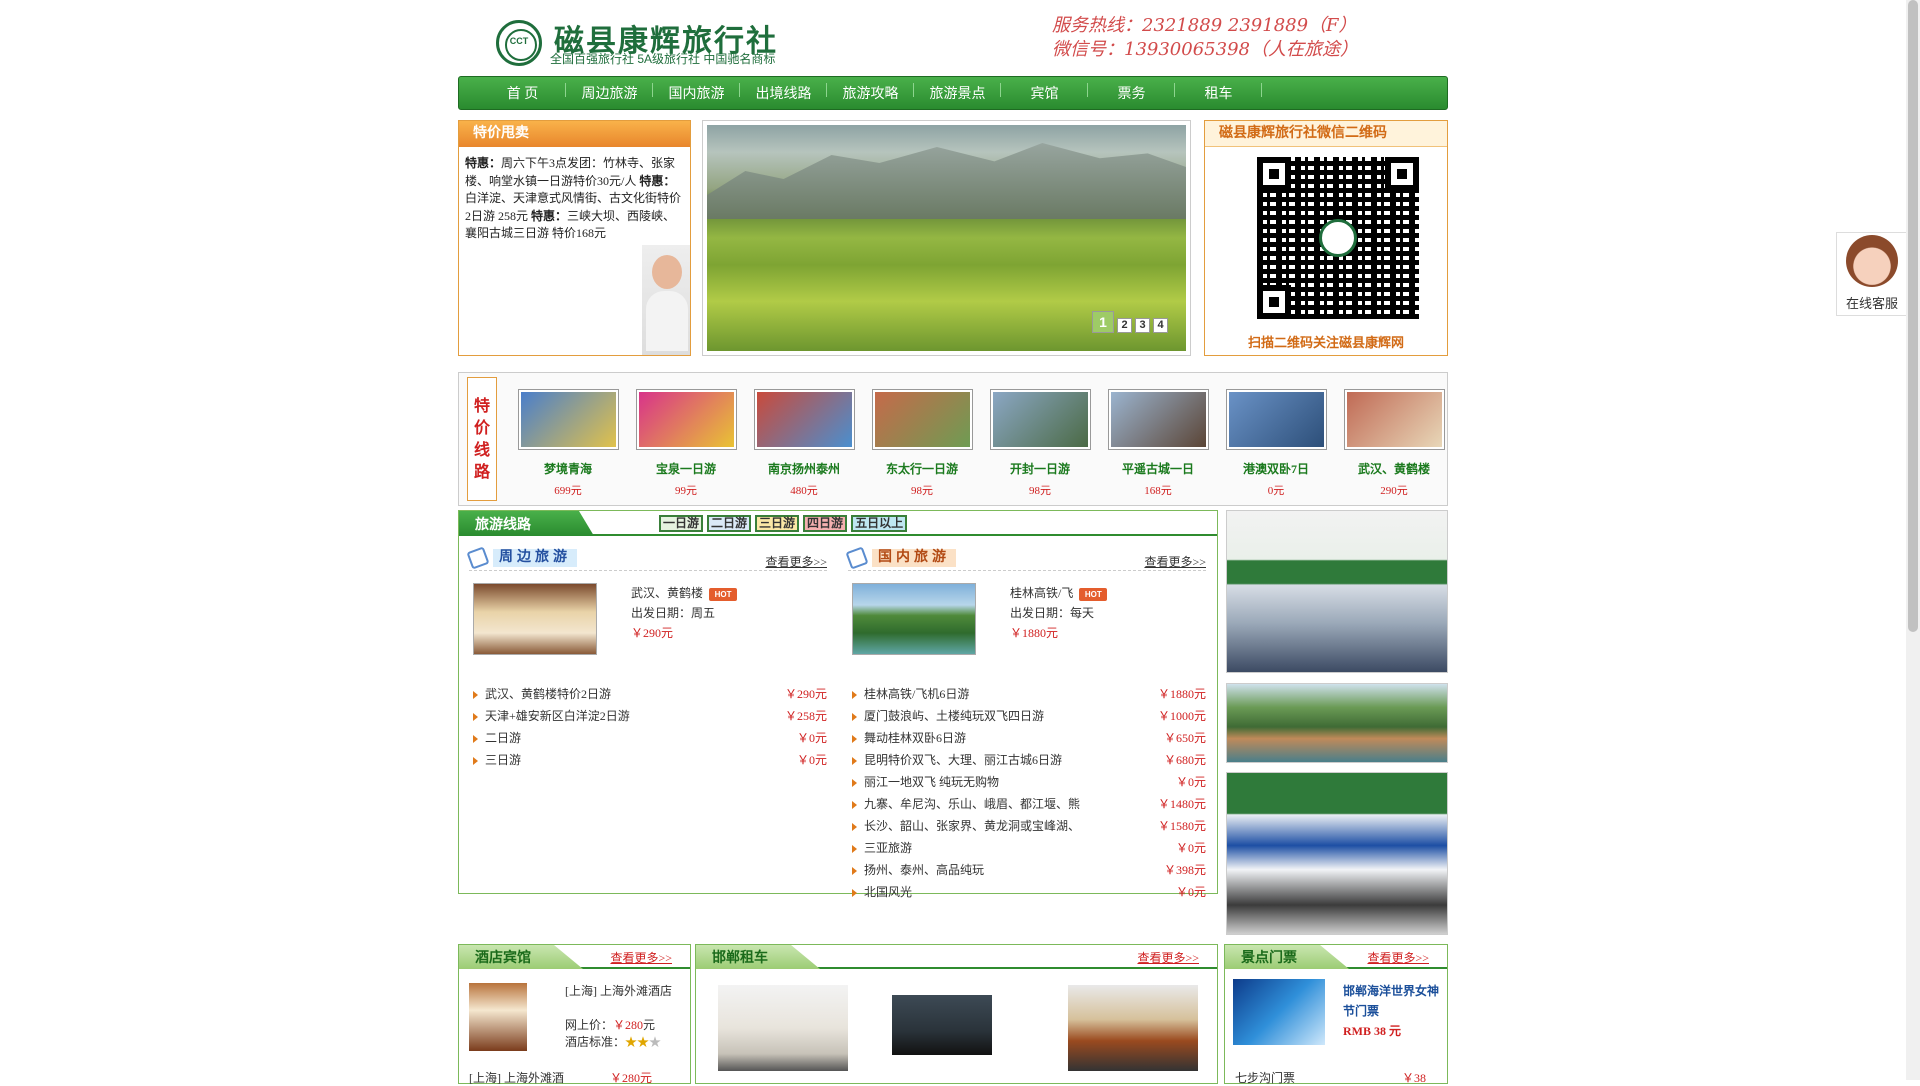  What do you see at coordinates (1218, 93) in the screenshot?
I see `nav-item-car: 租车` at bounding box center [1218, 93].